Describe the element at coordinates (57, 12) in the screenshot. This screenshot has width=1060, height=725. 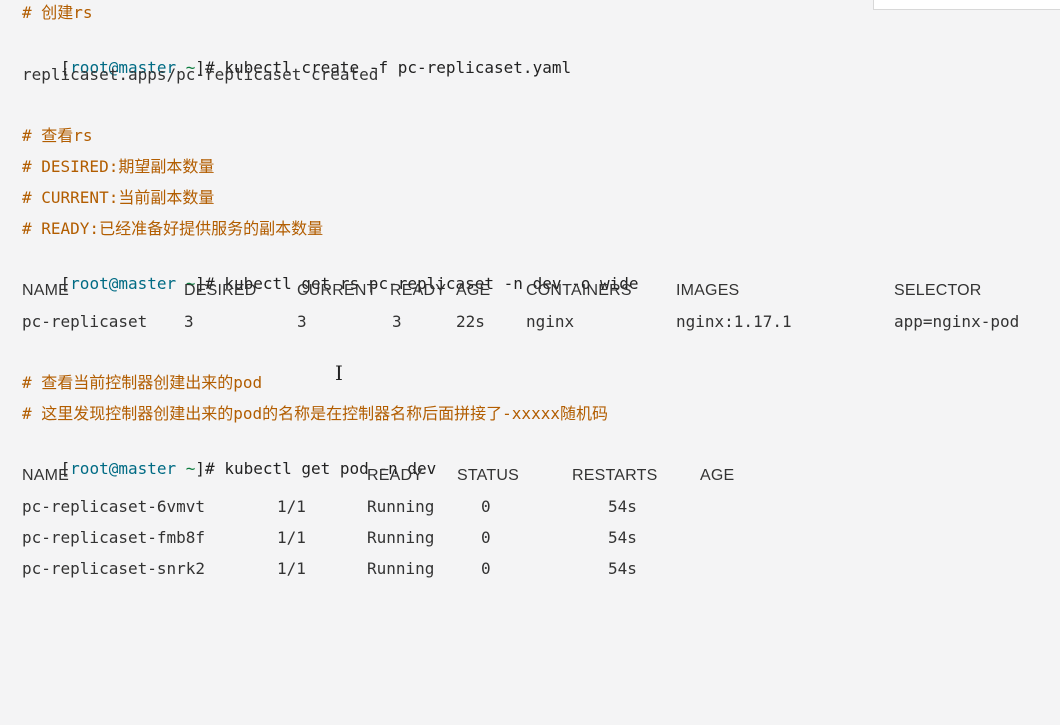
I see `comment-create-rs: # 创建rs` at that location.